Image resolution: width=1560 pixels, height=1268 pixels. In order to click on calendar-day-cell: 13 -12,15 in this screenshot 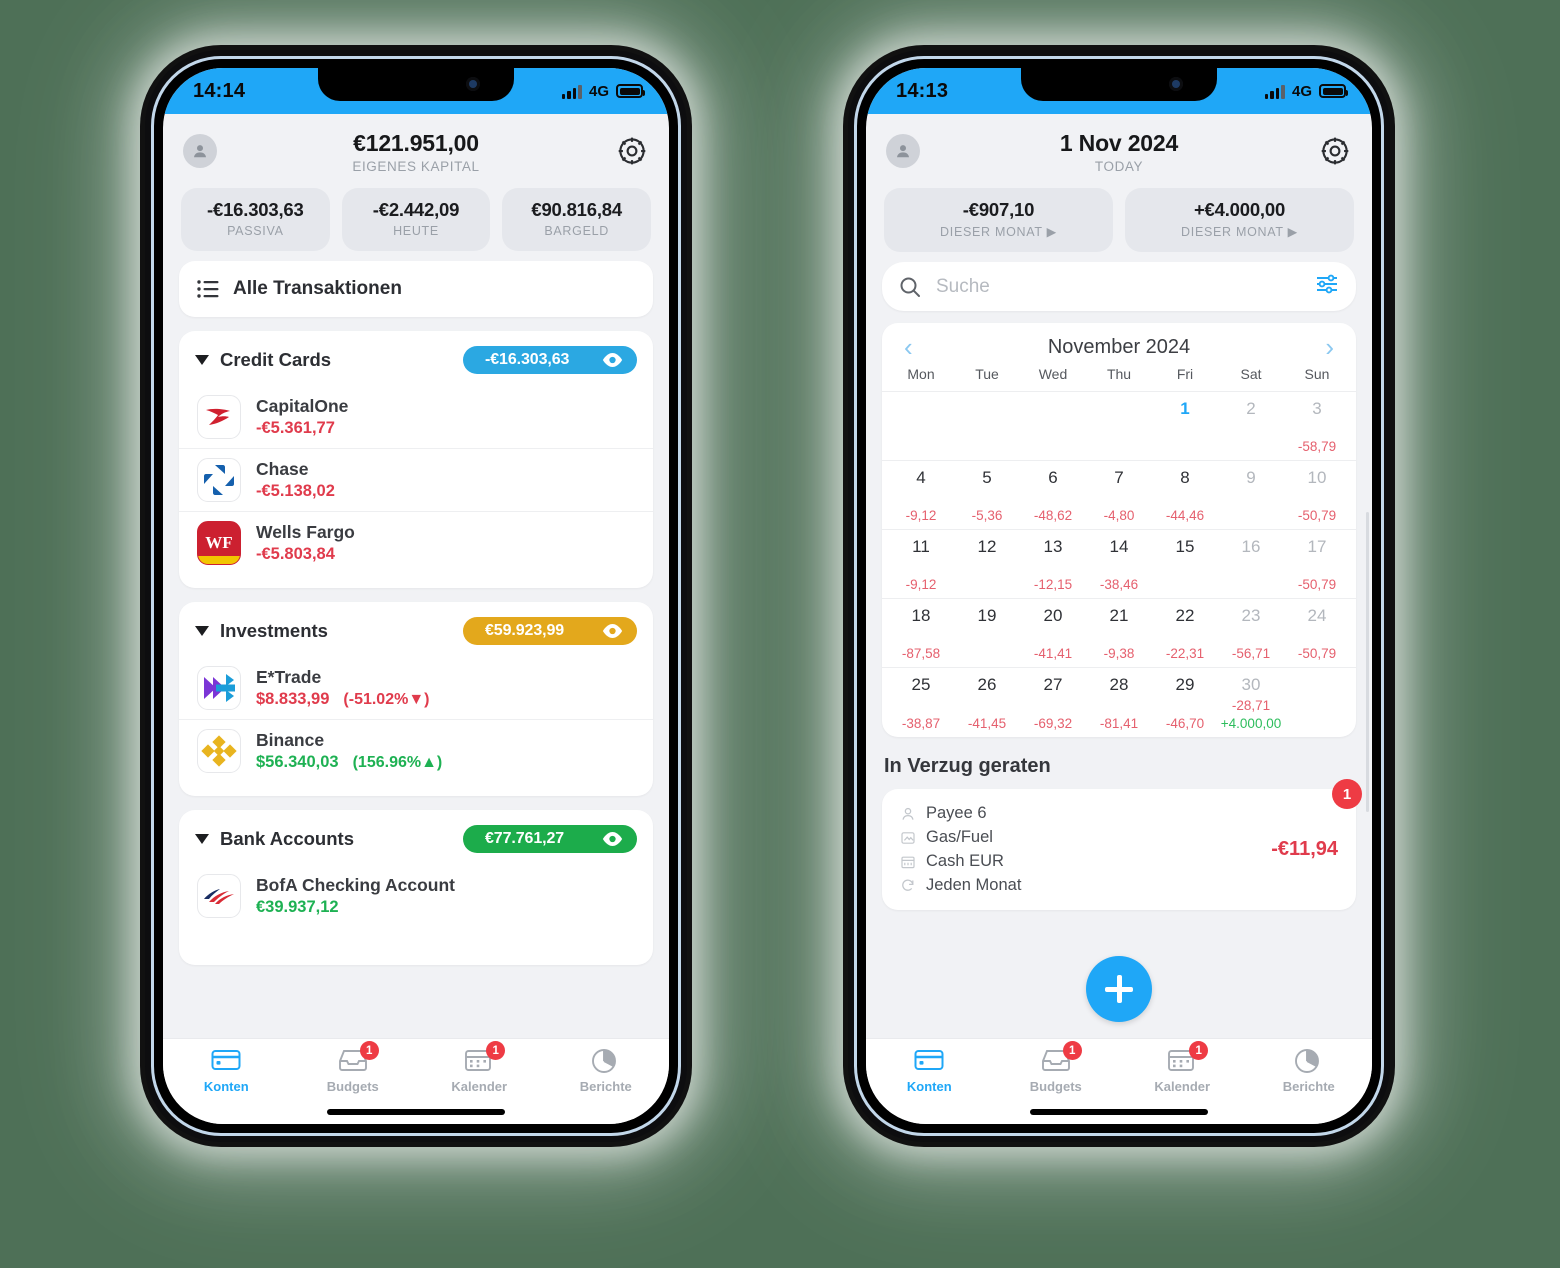, I will do `click(1053, 564)`.